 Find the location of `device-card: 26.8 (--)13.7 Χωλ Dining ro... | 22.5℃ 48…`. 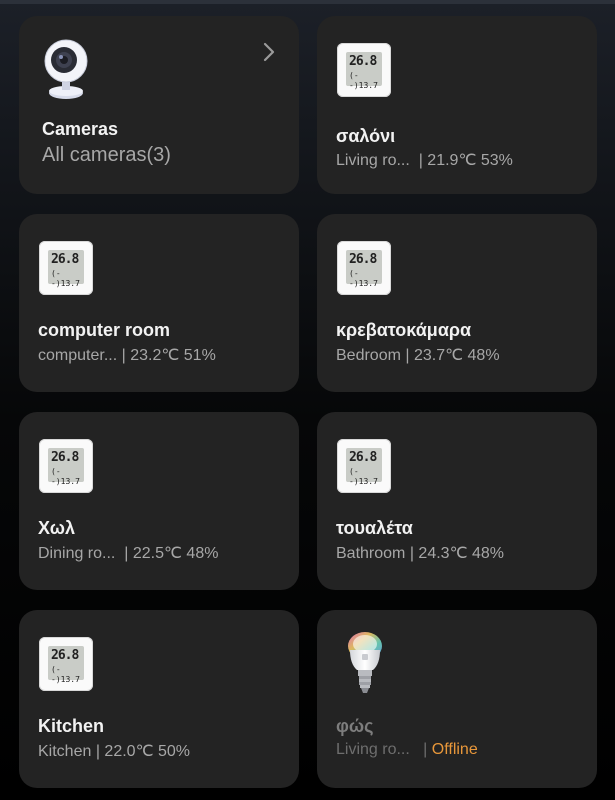

device-card: 26.8 (--)13.7 Χωλ Dining ro... | 22.5℃ 48… is located at coordinates (159, 501).